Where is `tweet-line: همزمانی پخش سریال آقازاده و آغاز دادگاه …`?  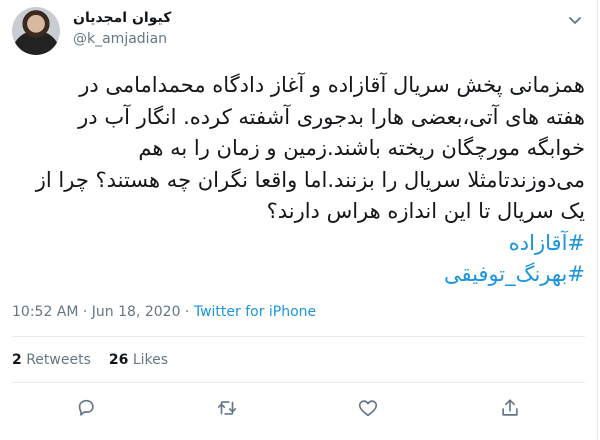 tweet-line: همزمانی پخش سریال آقازاده و آغاز دادگاه … is located at coordinates (332, 85).